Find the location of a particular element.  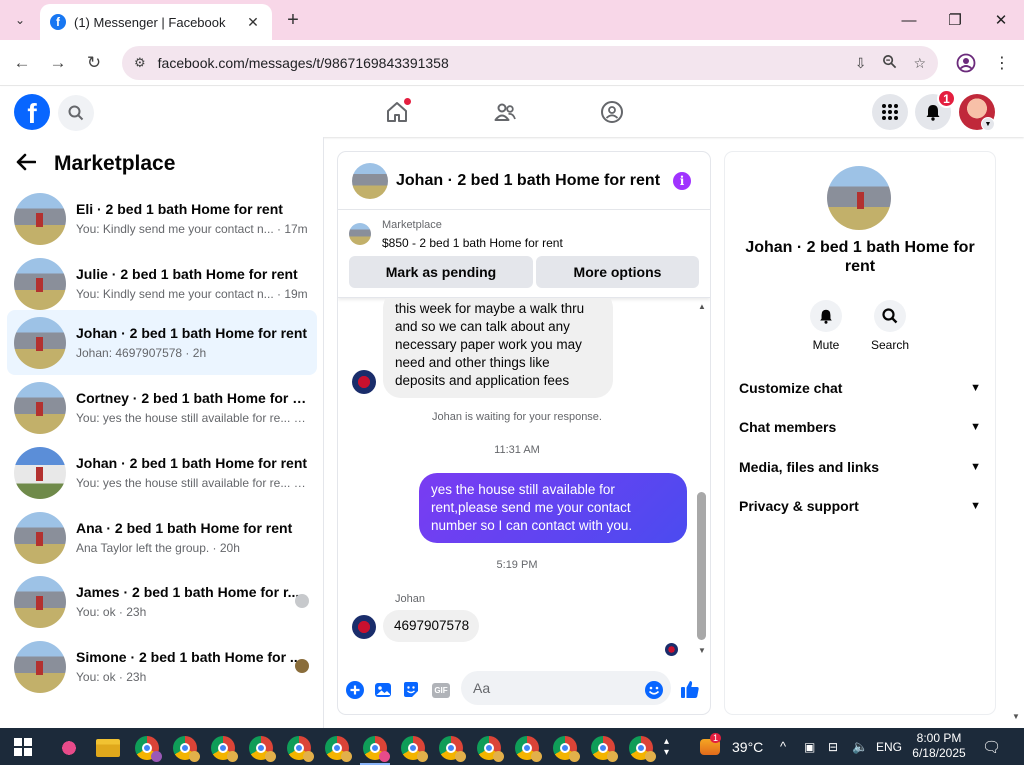

show-hidden-icons-chevron-icon: ^ is located at coordinates (783, 746).